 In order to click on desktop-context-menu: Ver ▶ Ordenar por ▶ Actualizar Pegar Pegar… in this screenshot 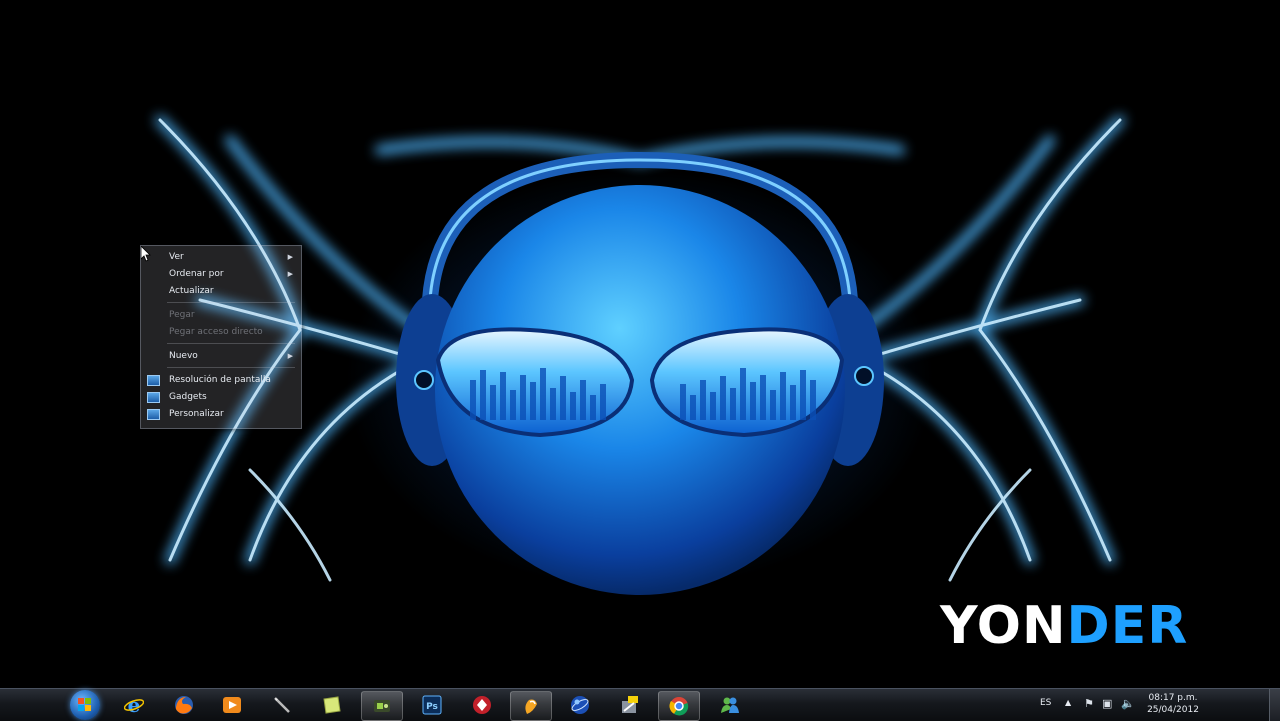, I will do `click(221, 337)`.